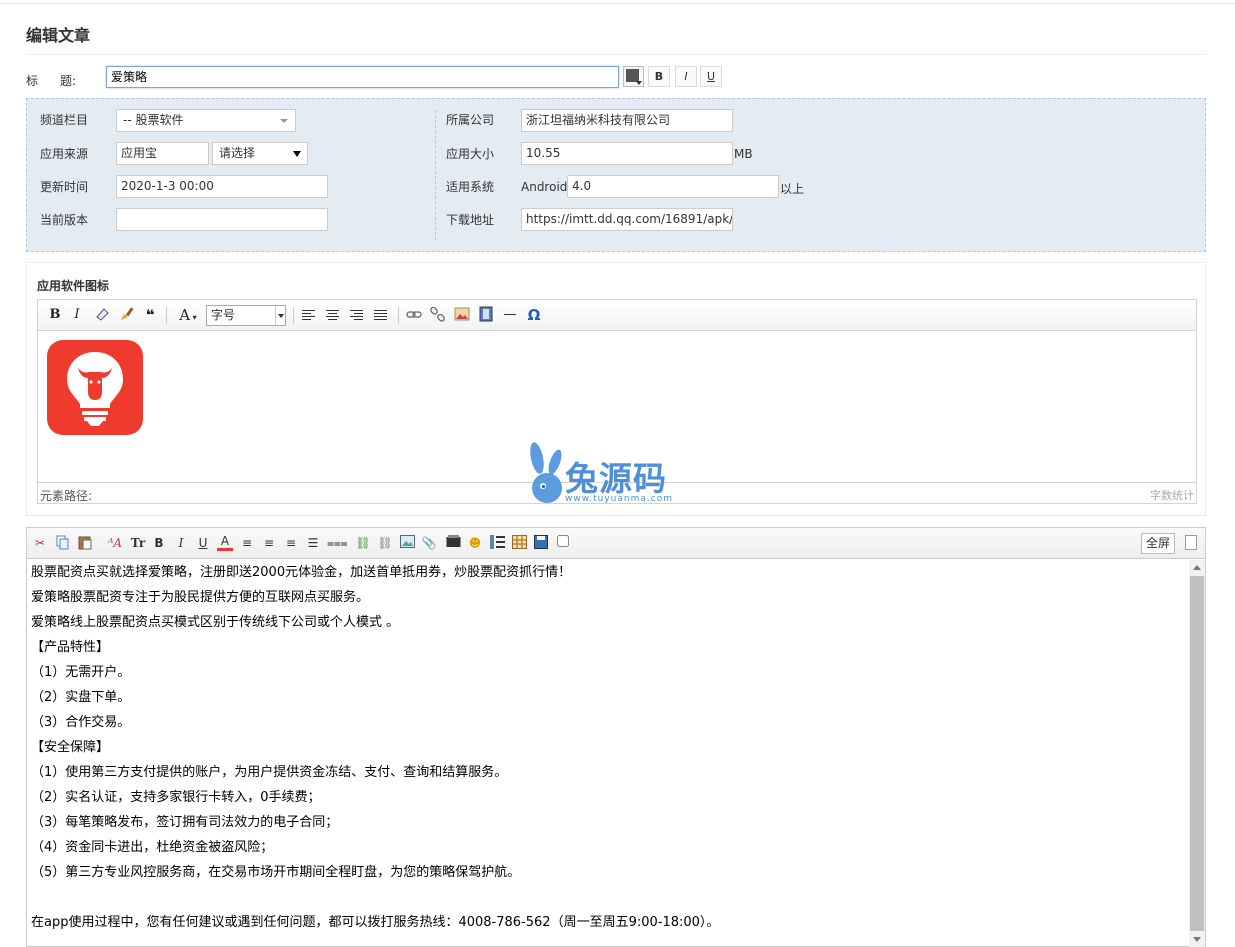 This screenshot has height=947, width=1235. Describe the element at coordinates (380, 316) in the screenshot. I see `align-justify-icon` at that location.